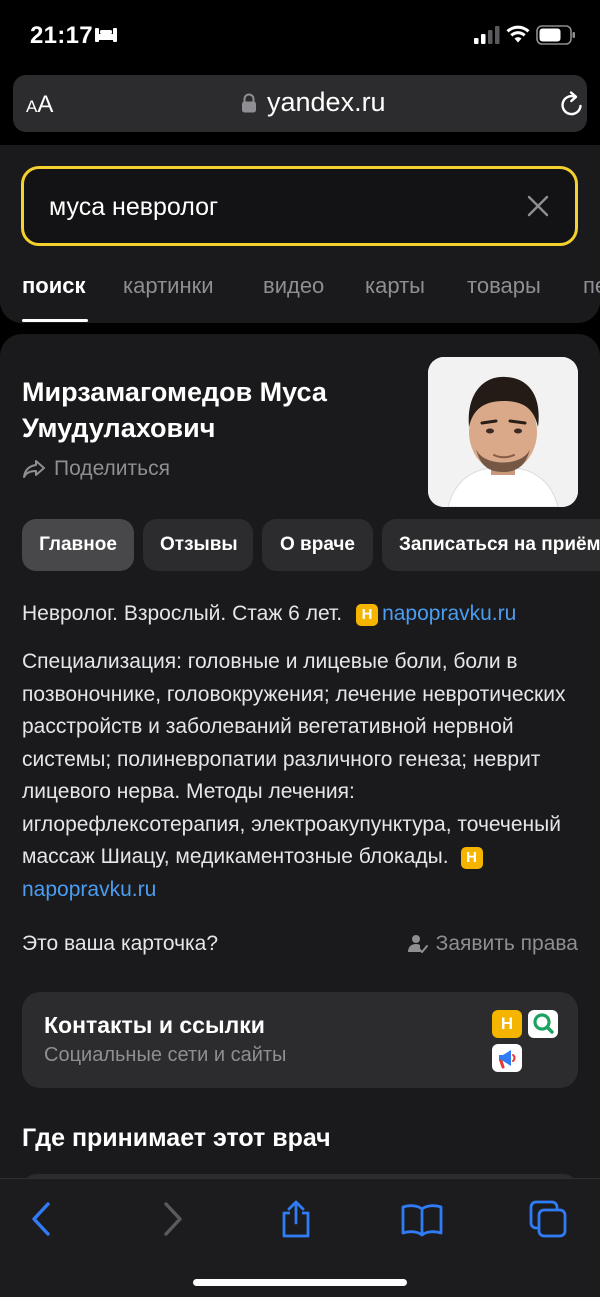  Describe the element at coordinates (548, 1219) in the screenshot. I see `tabs-icon` at that location.